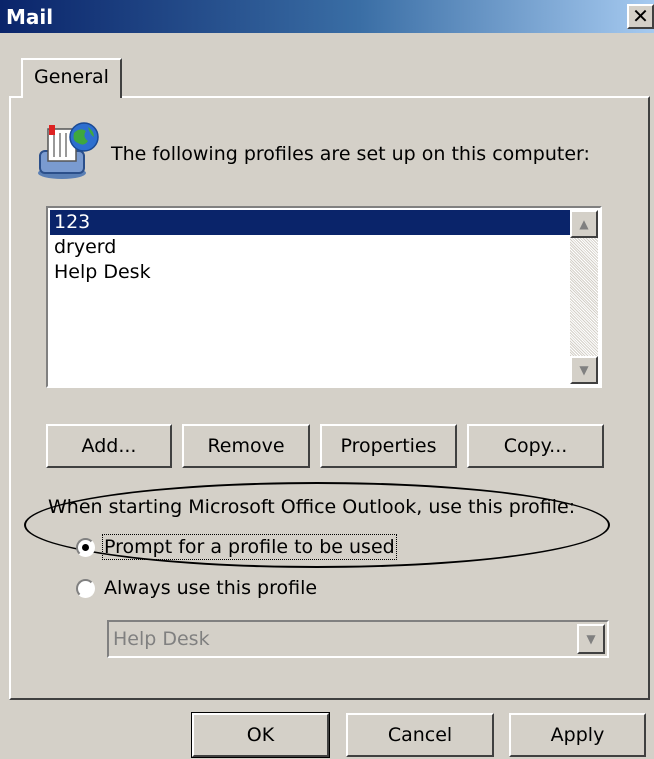 The height and width of the screenshot is (759, 654). I want to click on mail-profiles-icon, so click(68, 150).